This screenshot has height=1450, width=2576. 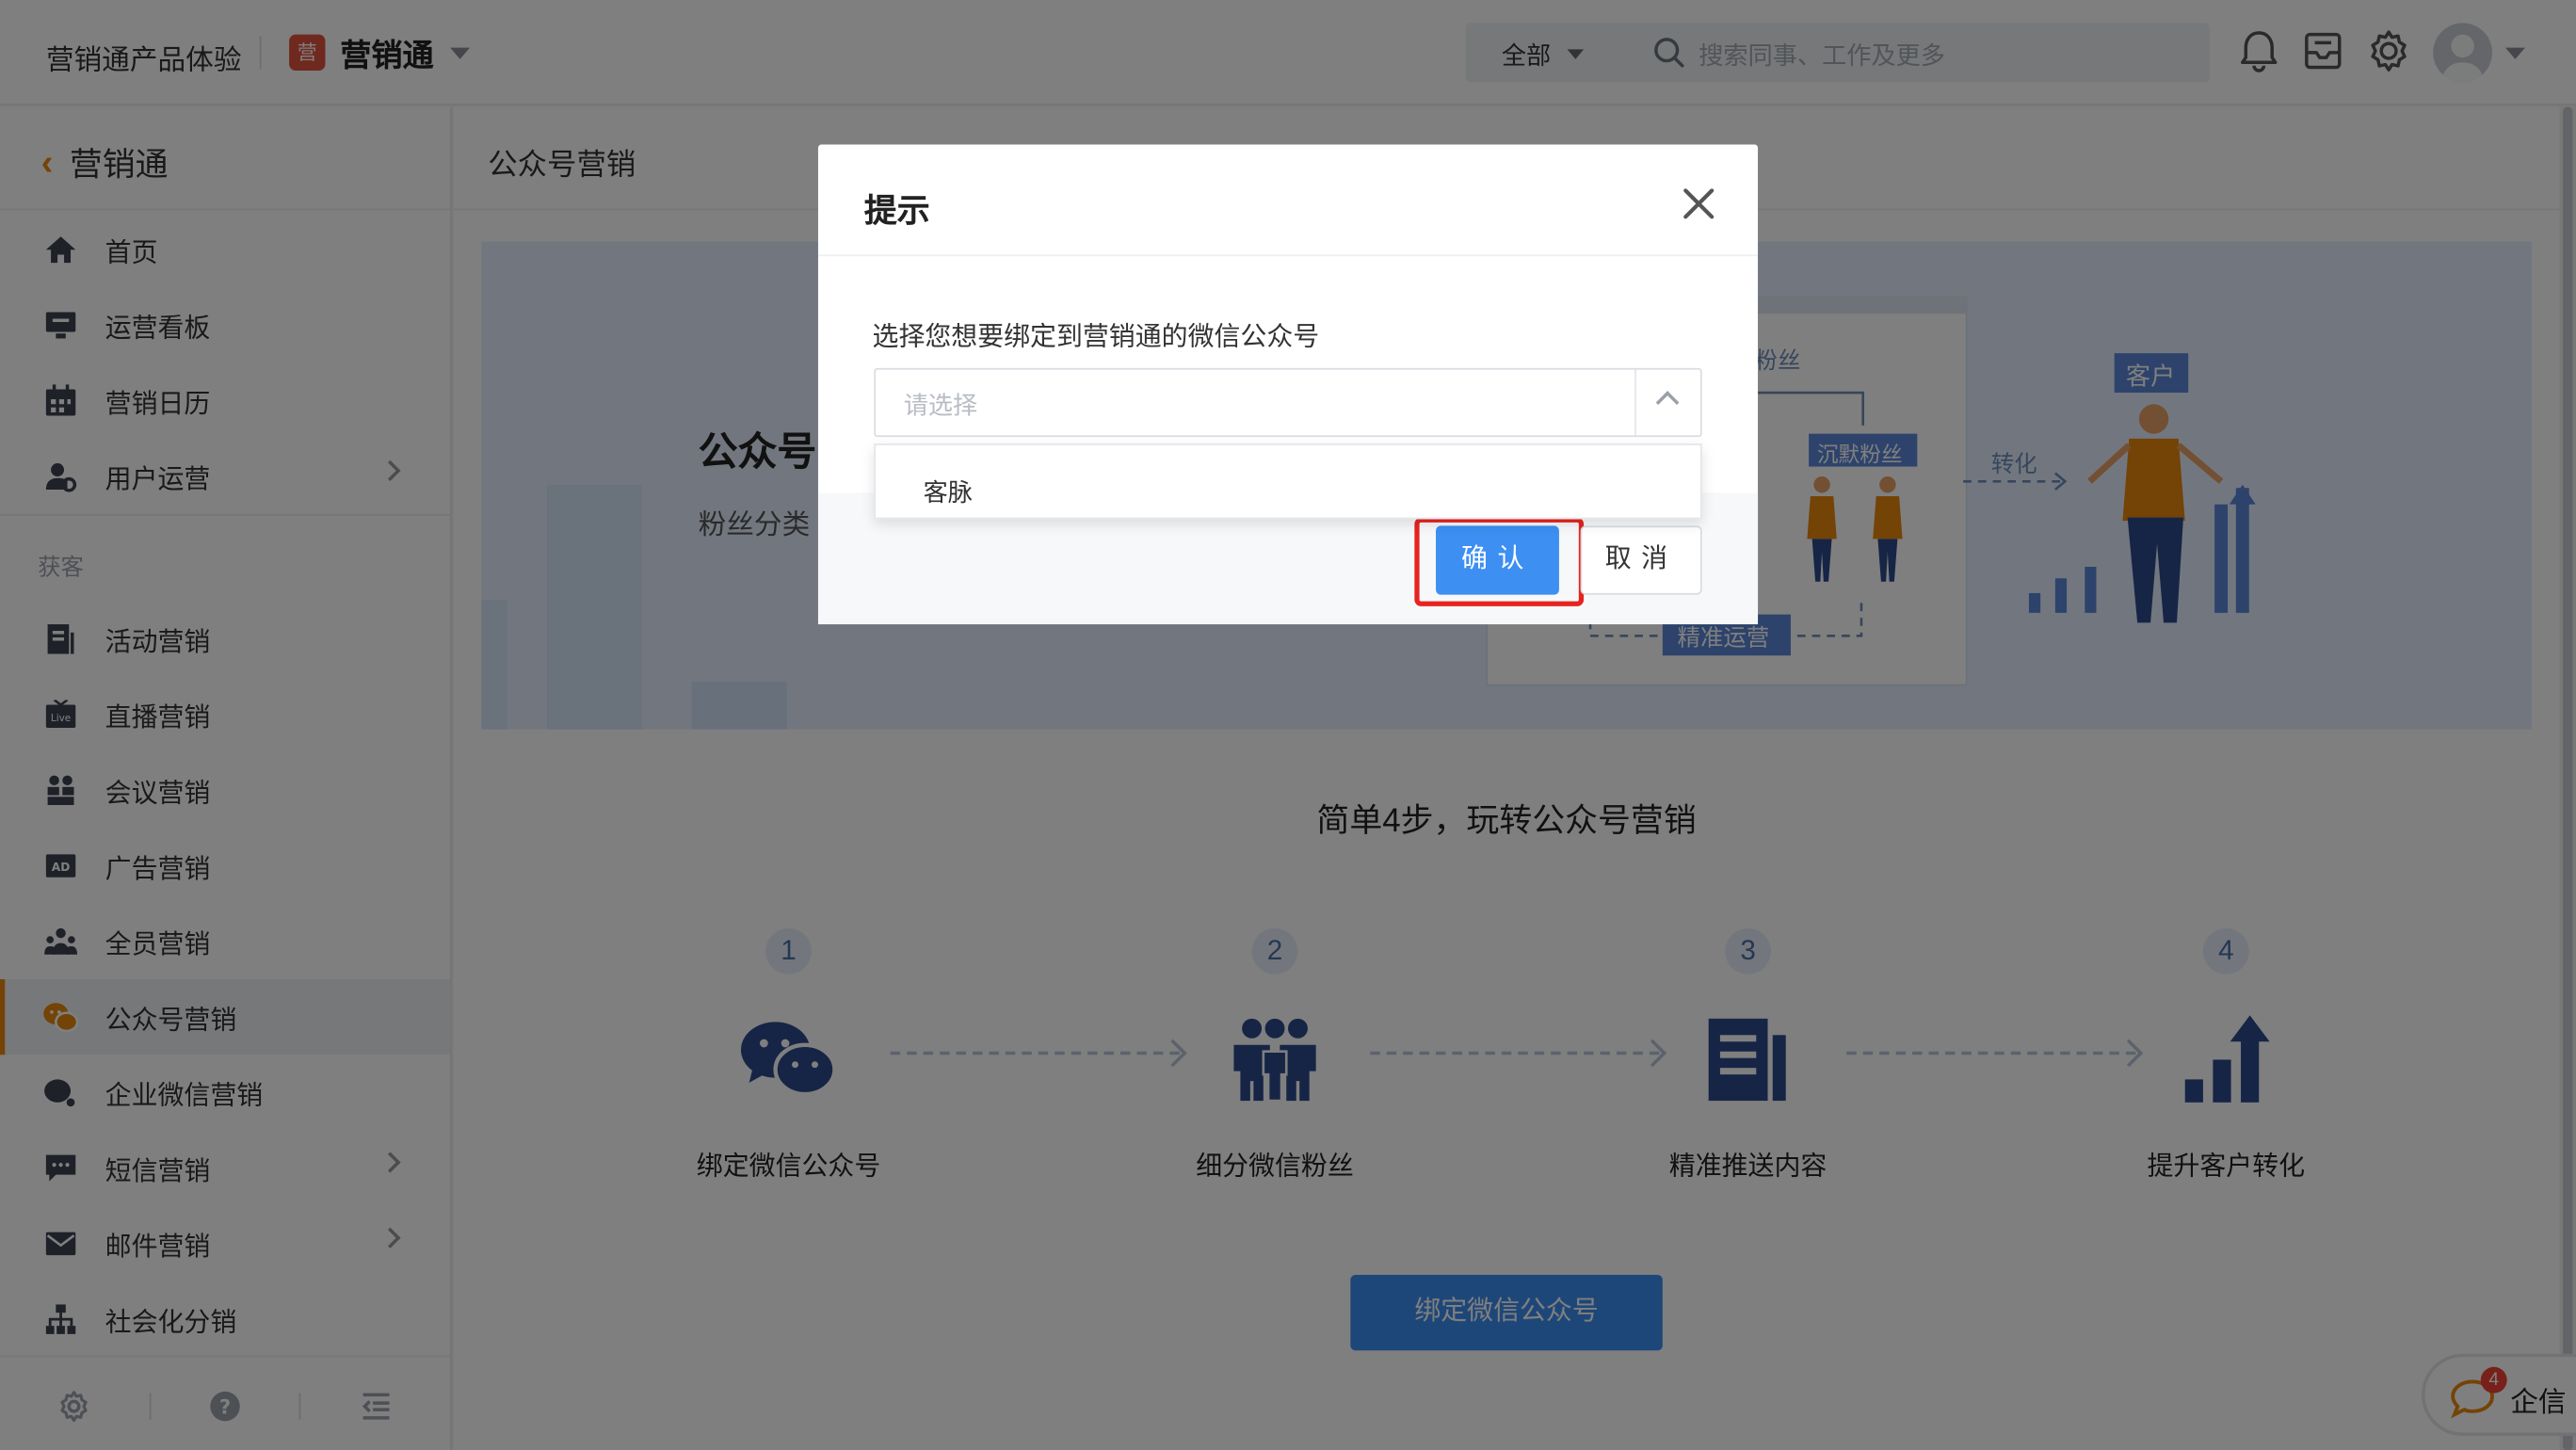 What do you see at coordinates (948, 492) in the screenshot?
I see `dropdown-option: 客脉` at bounding box center [948, 492].